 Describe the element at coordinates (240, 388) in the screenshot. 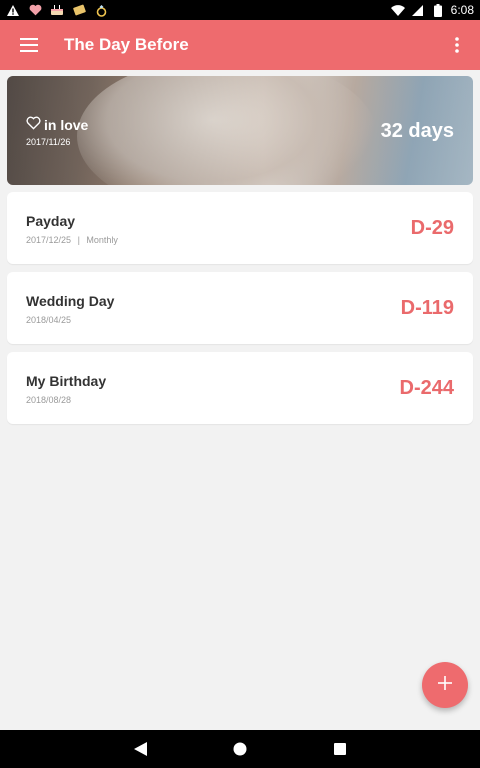

I see `event-card-my-birthday: My Birthday 2018/08/28 D-244` at that location.